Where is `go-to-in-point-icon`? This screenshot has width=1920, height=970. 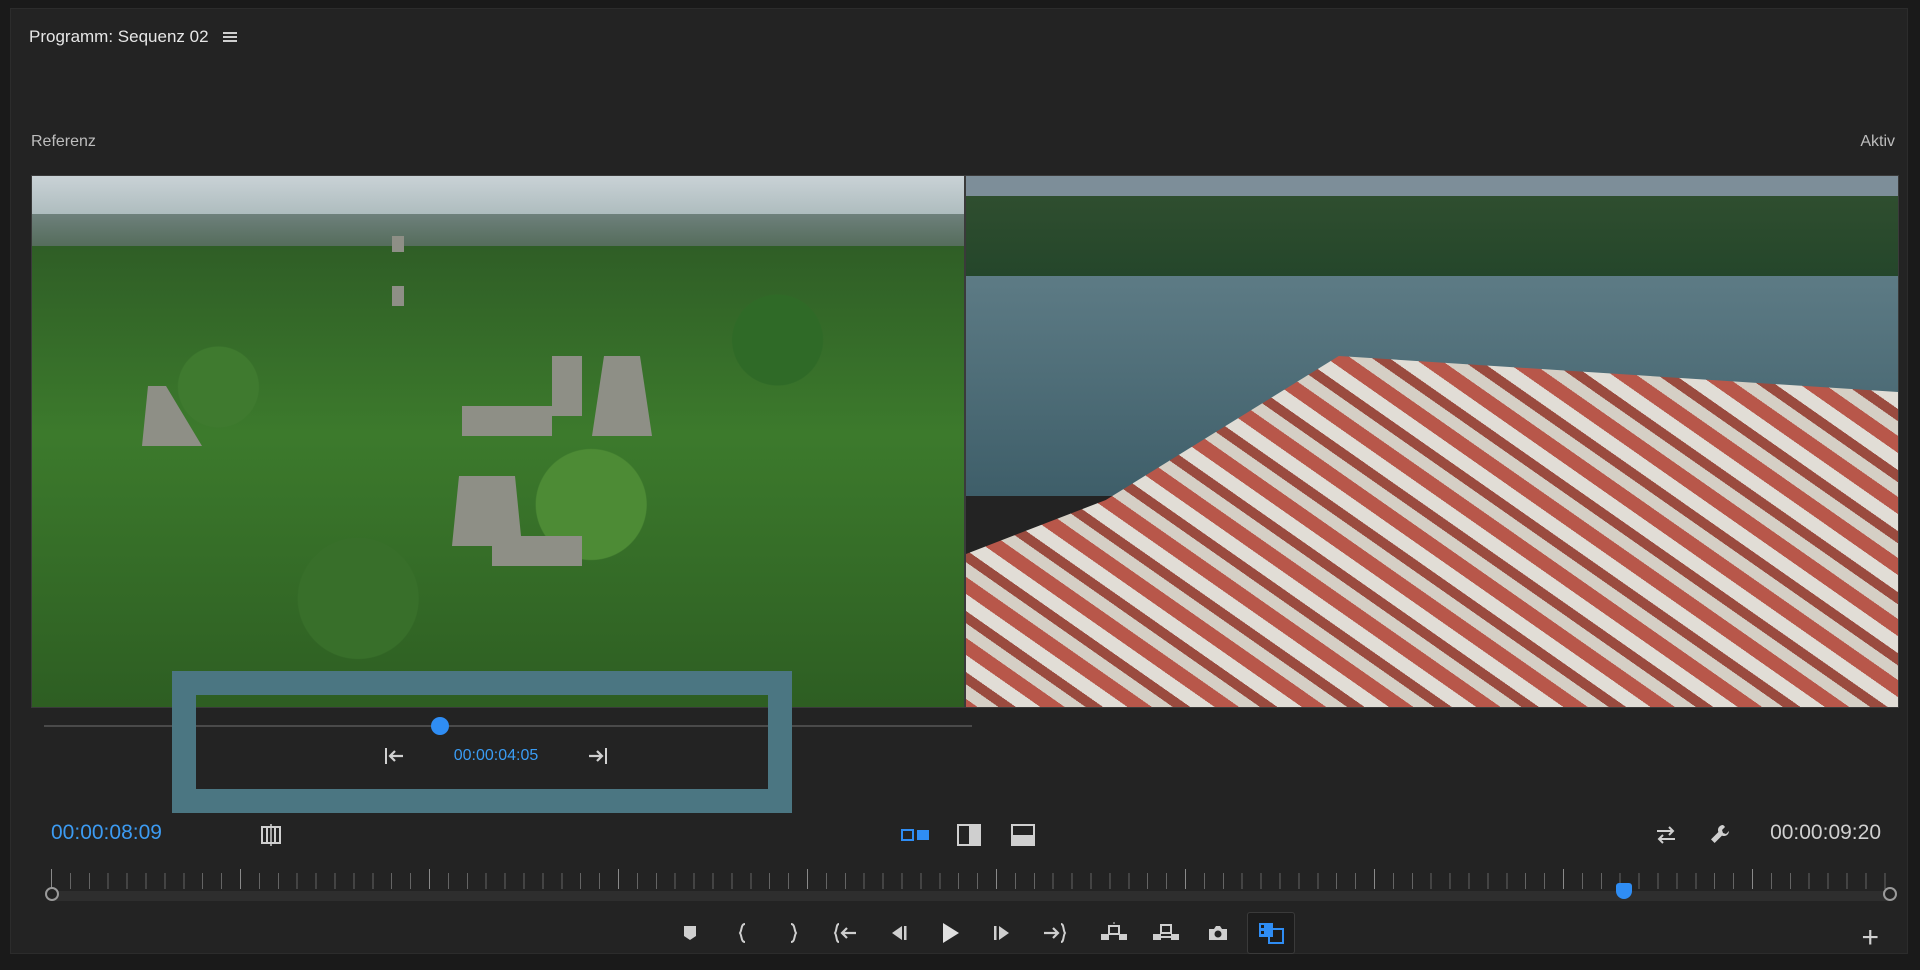 go-to-in-point-icon is located at coordinates (846, 933).